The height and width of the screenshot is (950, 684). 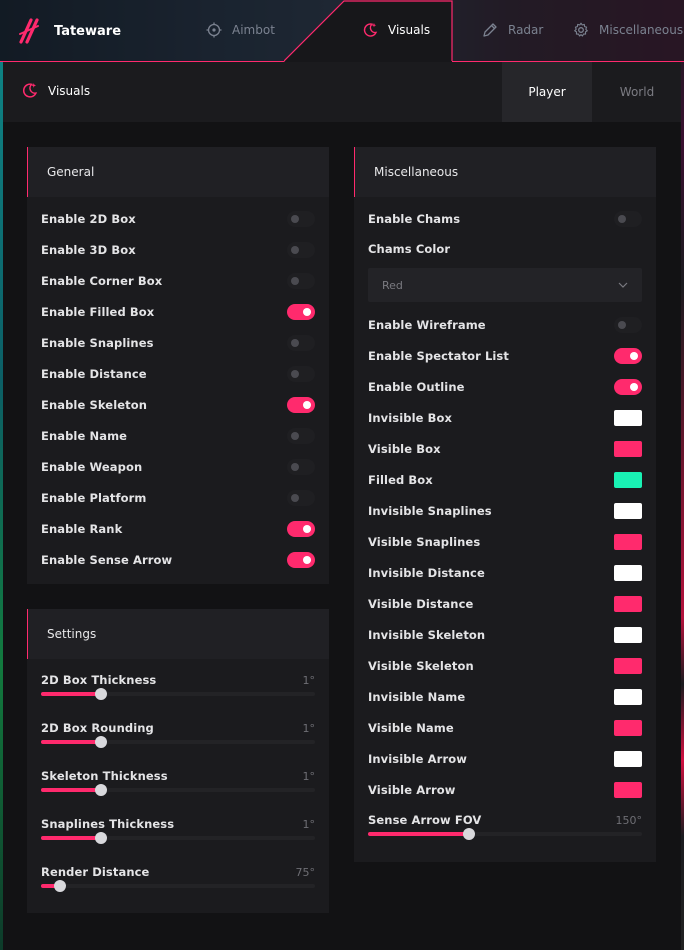 I want to click on slider-header: 2D Box Thickness 1°, so click(x=178, y=680).